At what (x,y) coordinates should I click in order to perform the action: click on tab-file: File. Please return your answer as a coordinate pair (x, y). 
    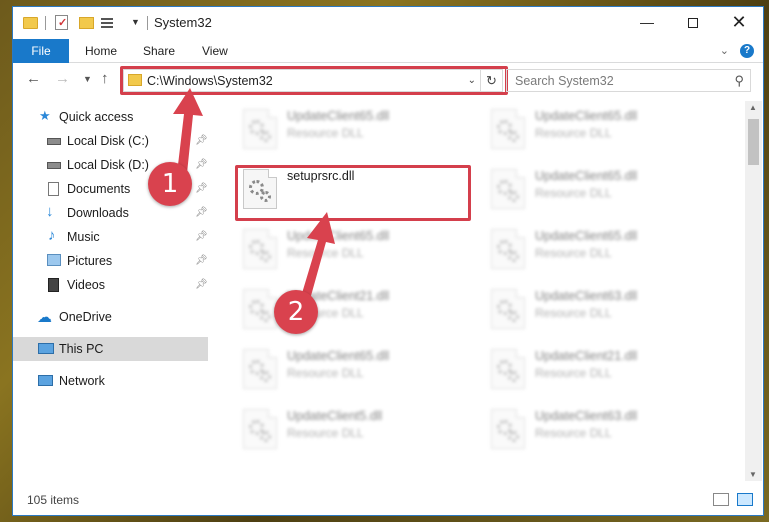
    Looking at the image, I should click on (41, 51).